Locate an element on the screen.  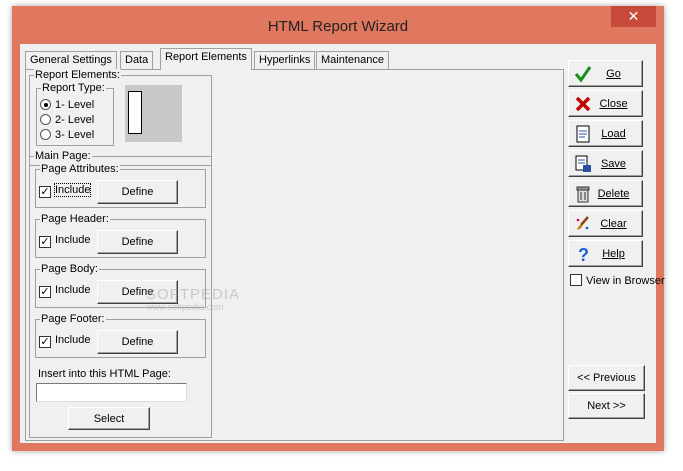
page-attributes-group: Page Attributes: ✓ Include Define is located at coordinates (120, 185).